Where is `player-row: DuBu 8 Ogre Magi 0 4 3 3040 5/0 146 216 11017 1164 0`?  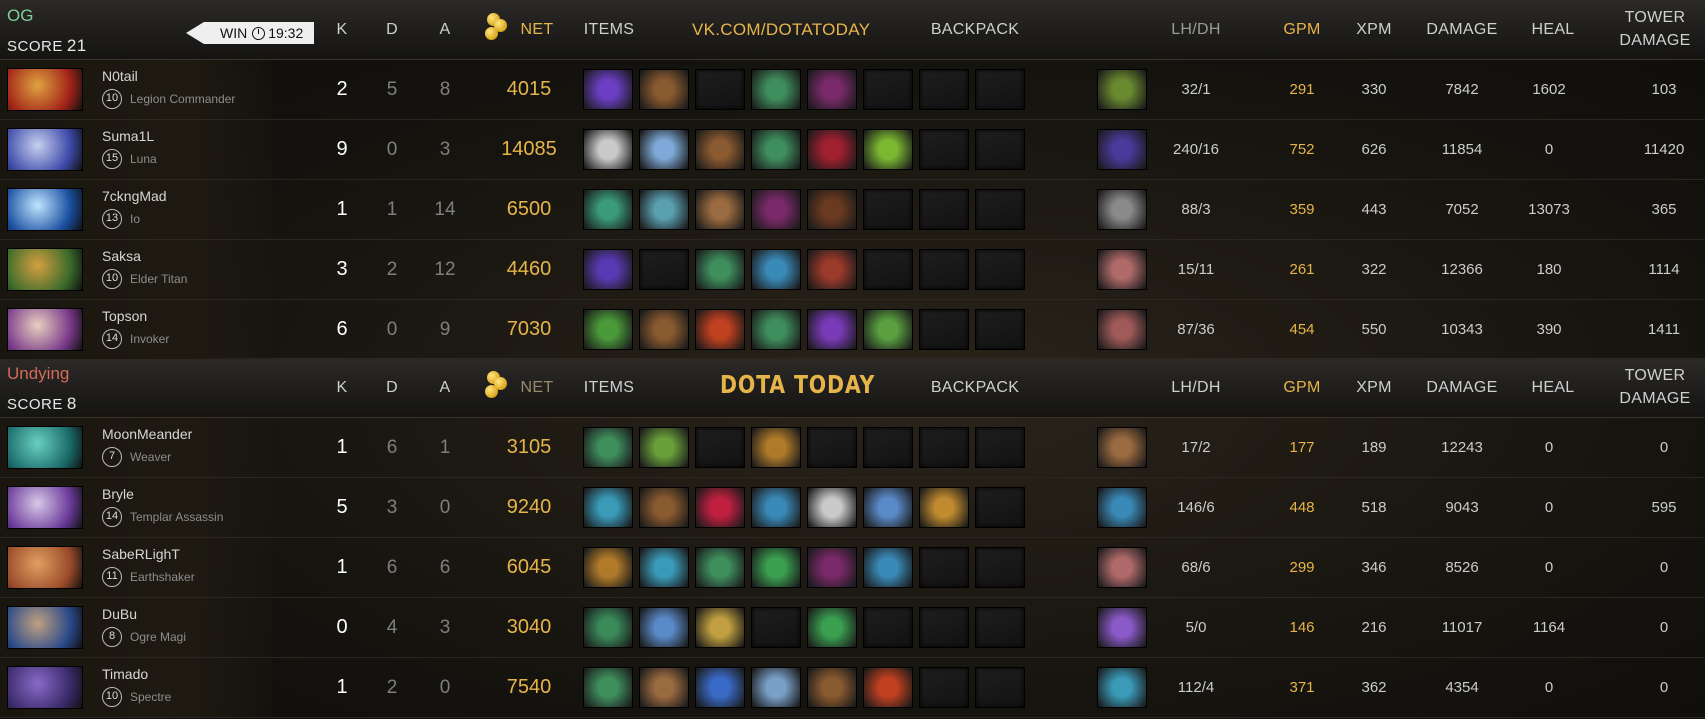 player-row: DuBu 8 Ogre Magi 0 4 3 3040 5/0 146 216 11017 1164 0 is located at coordinates (852, 628).